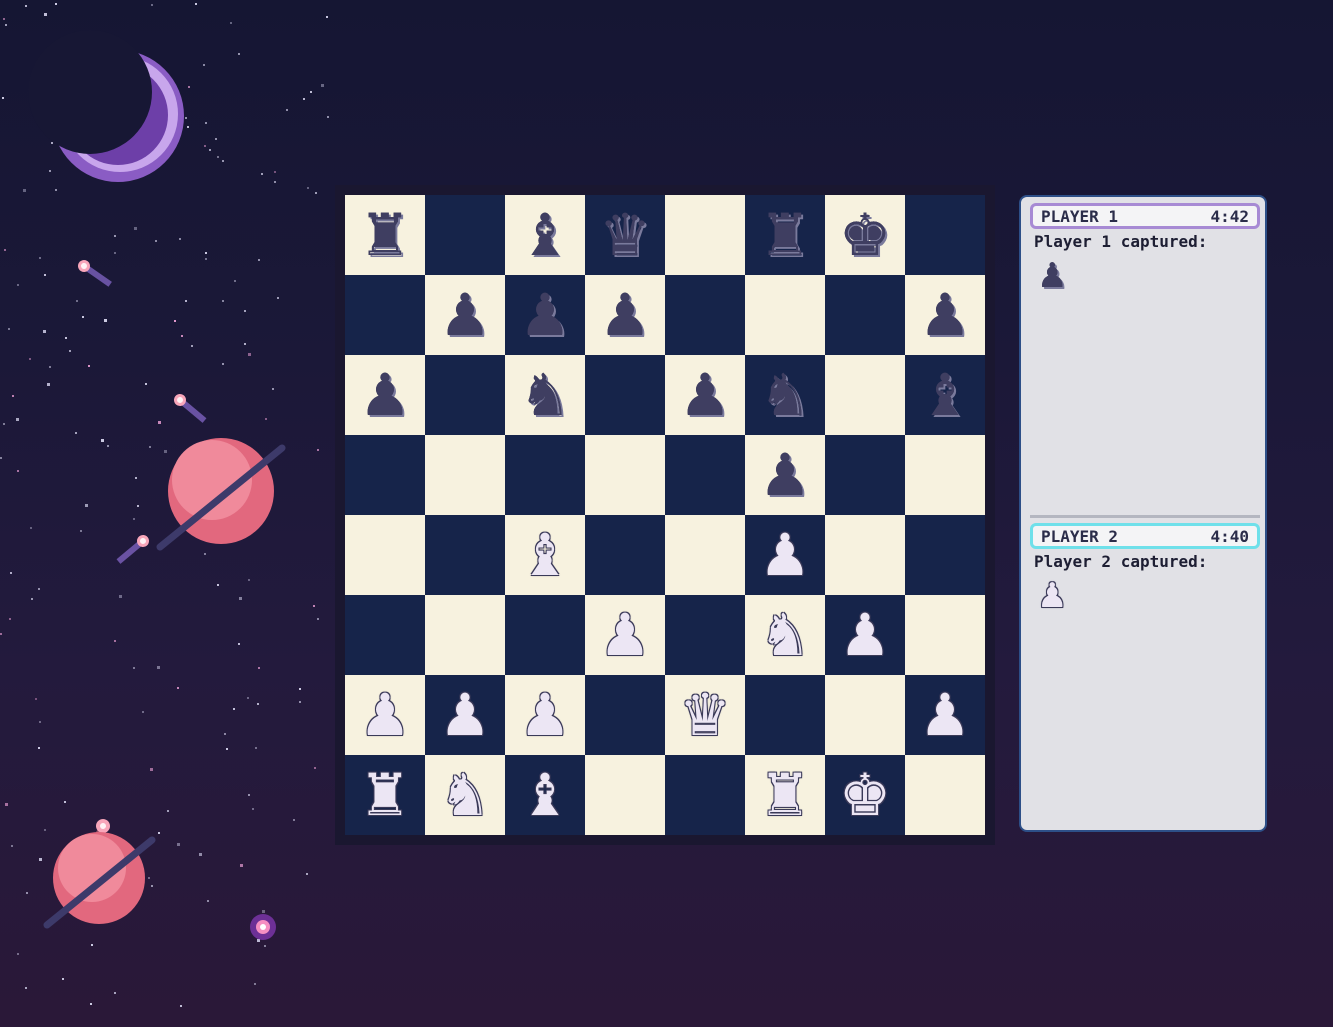 The image size is (1333, 1027). Describe the element at coordinates (705, 235) in the screenshot. I see `square-e8` at that location.